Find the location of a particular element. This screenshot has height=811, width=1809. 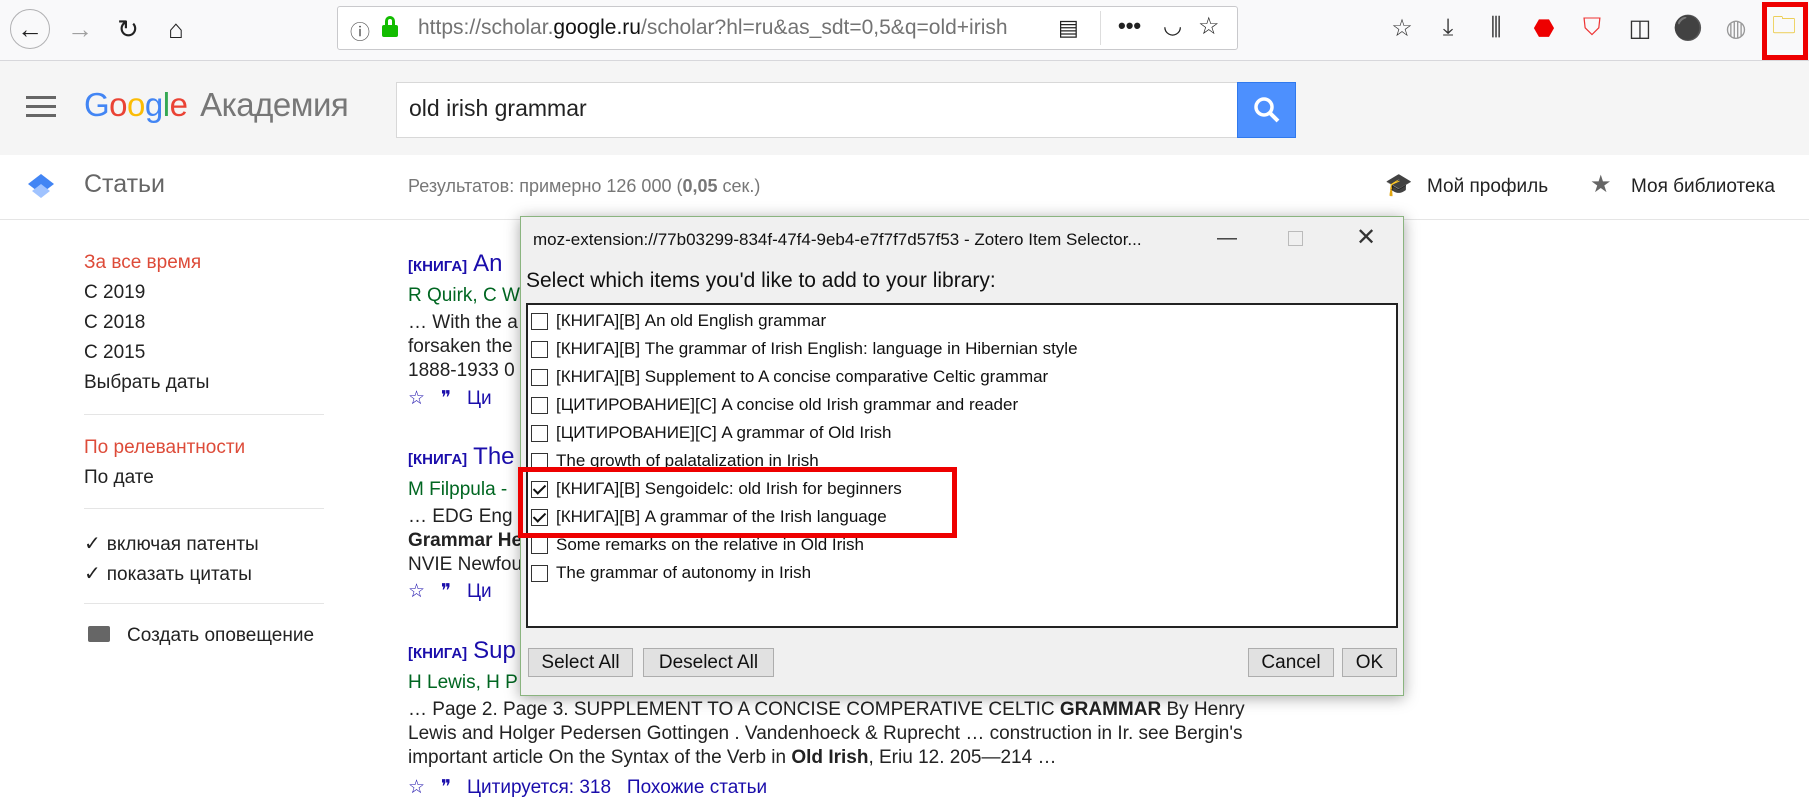

search-button is located at coordinates (1266, 110).